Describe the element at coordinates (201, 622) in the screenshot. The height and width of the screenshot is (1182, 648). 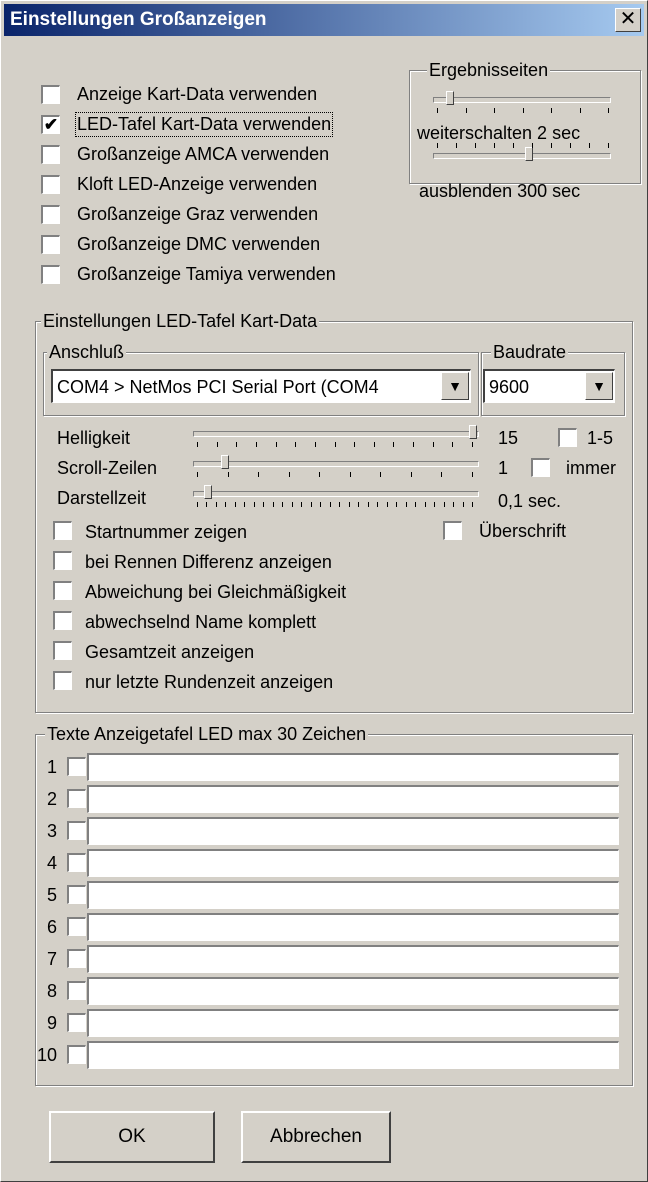
I see `led-option-label: abwechselnd Name komplett` at that location.